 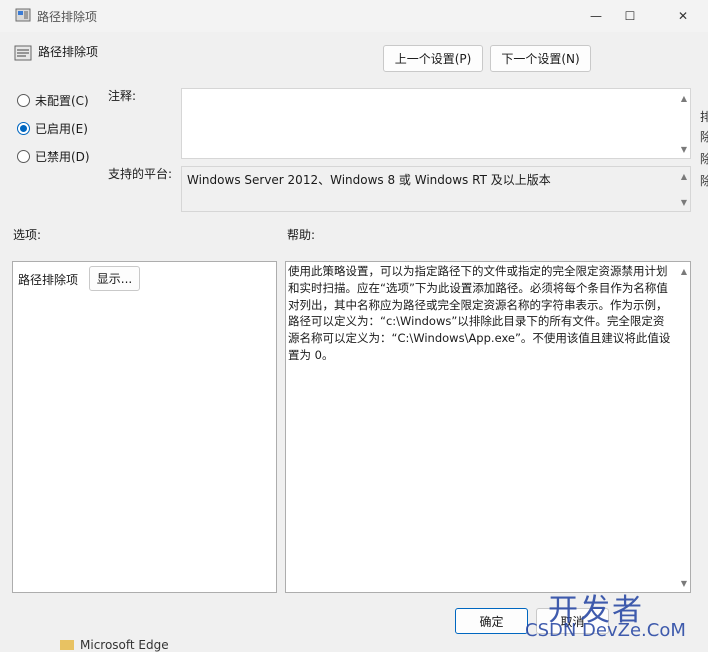 I want to click on radio-label: 未配置(C), so click(x=62, y=101).